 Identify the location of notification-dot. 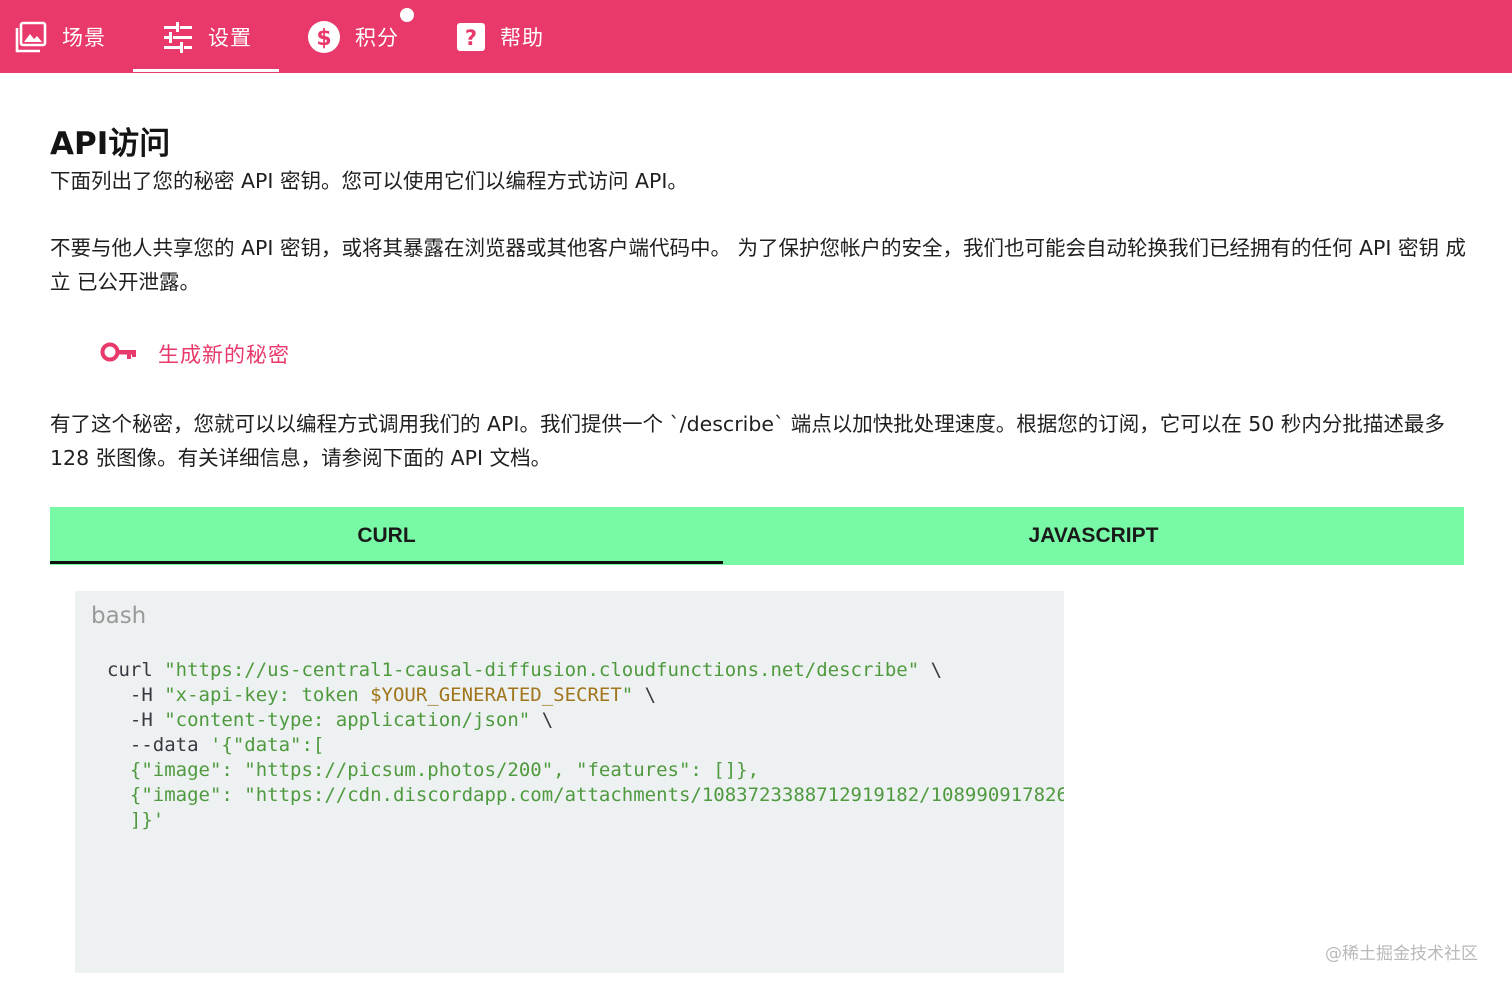
(407, 15).